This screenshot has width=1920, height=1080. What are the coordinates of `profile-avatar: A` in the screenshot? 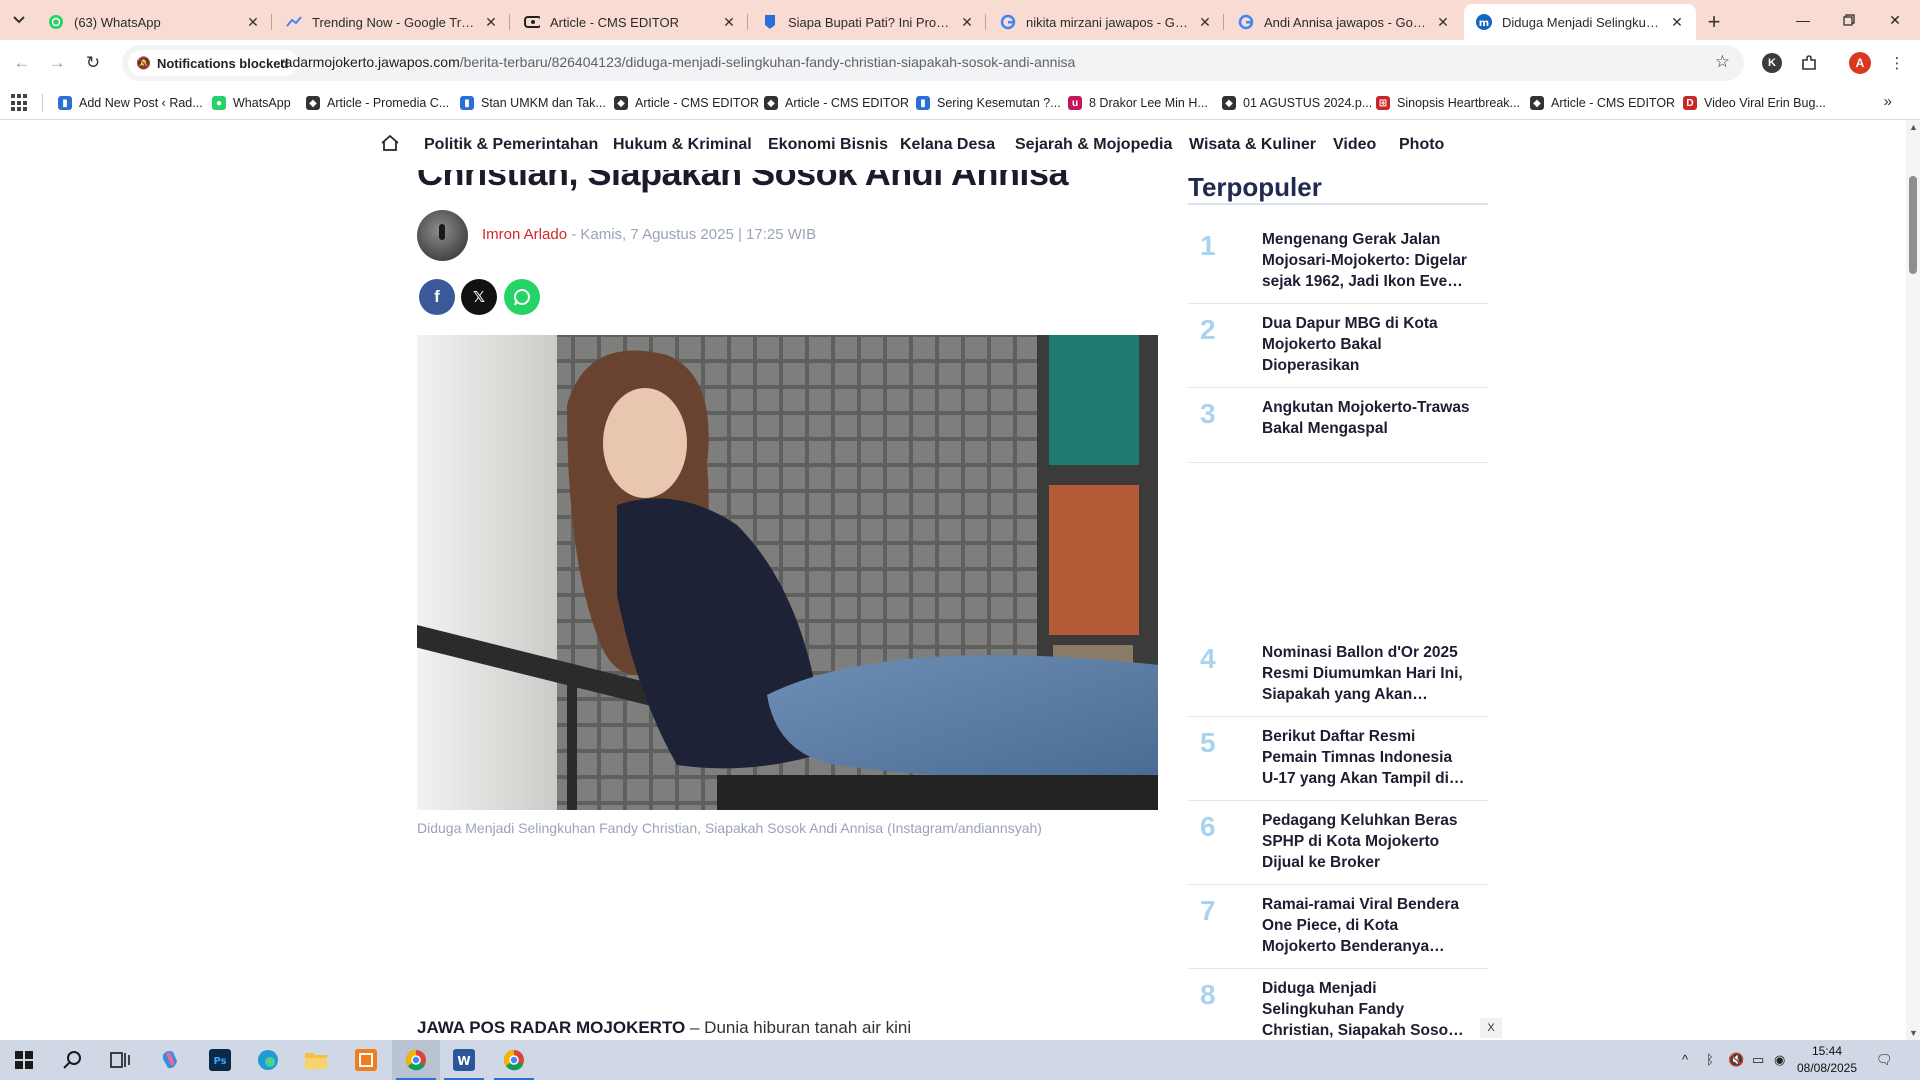 It's located at (1860, 63).